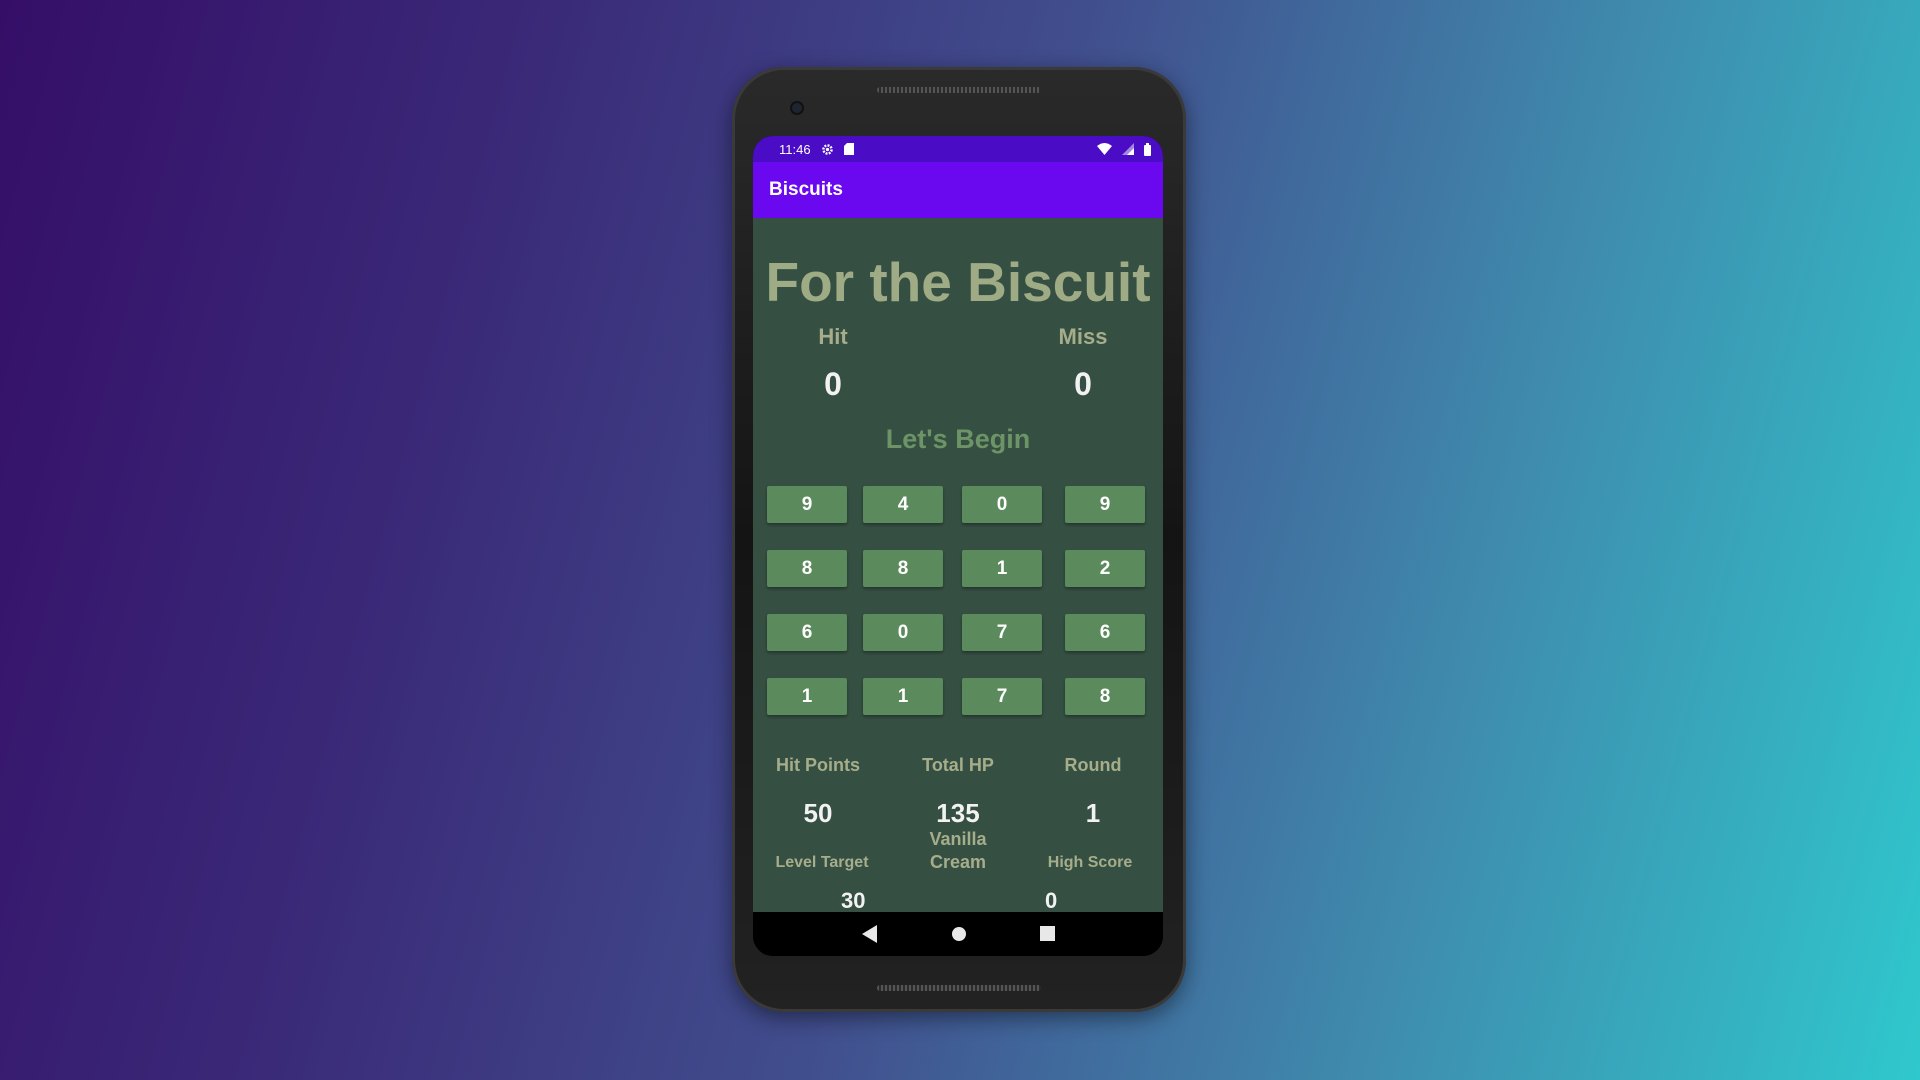  What do you see at coordinates (958, 765) in the screenshot?
I see `total-hp-label: Total HP` at bounding box center [958, 765].